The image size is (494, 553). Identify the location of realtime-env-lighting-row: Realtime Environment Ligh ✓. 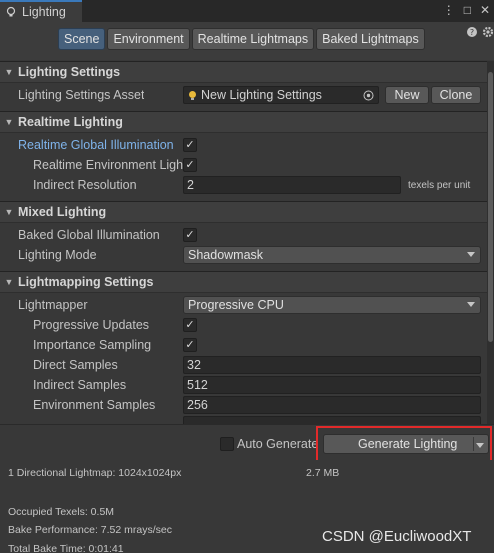
(243, 165).